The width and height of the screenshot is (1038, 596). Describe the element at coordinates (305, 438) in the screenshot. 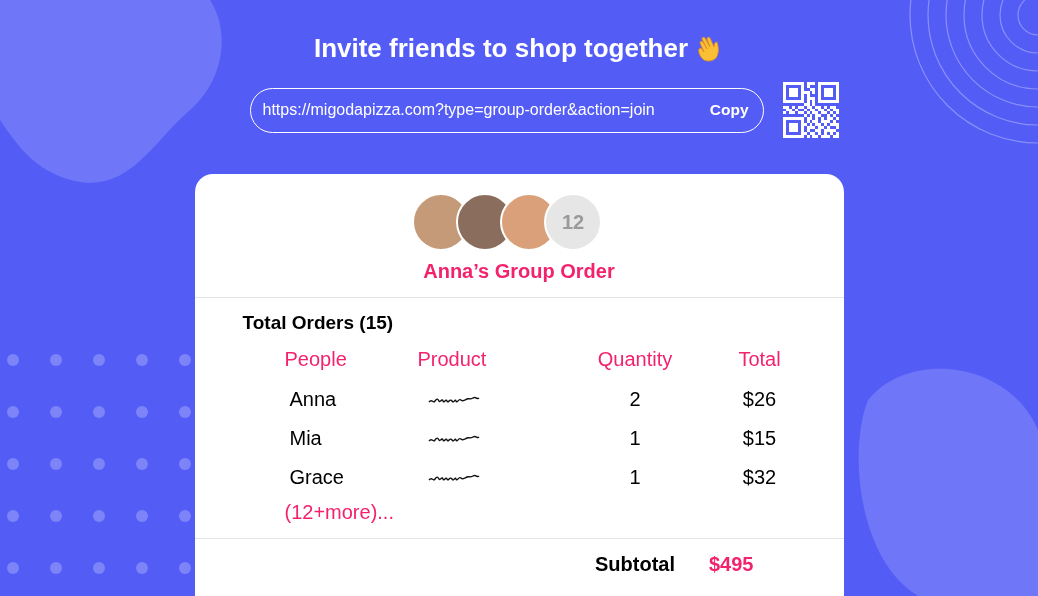

I see `person-name: Mia` at that location.